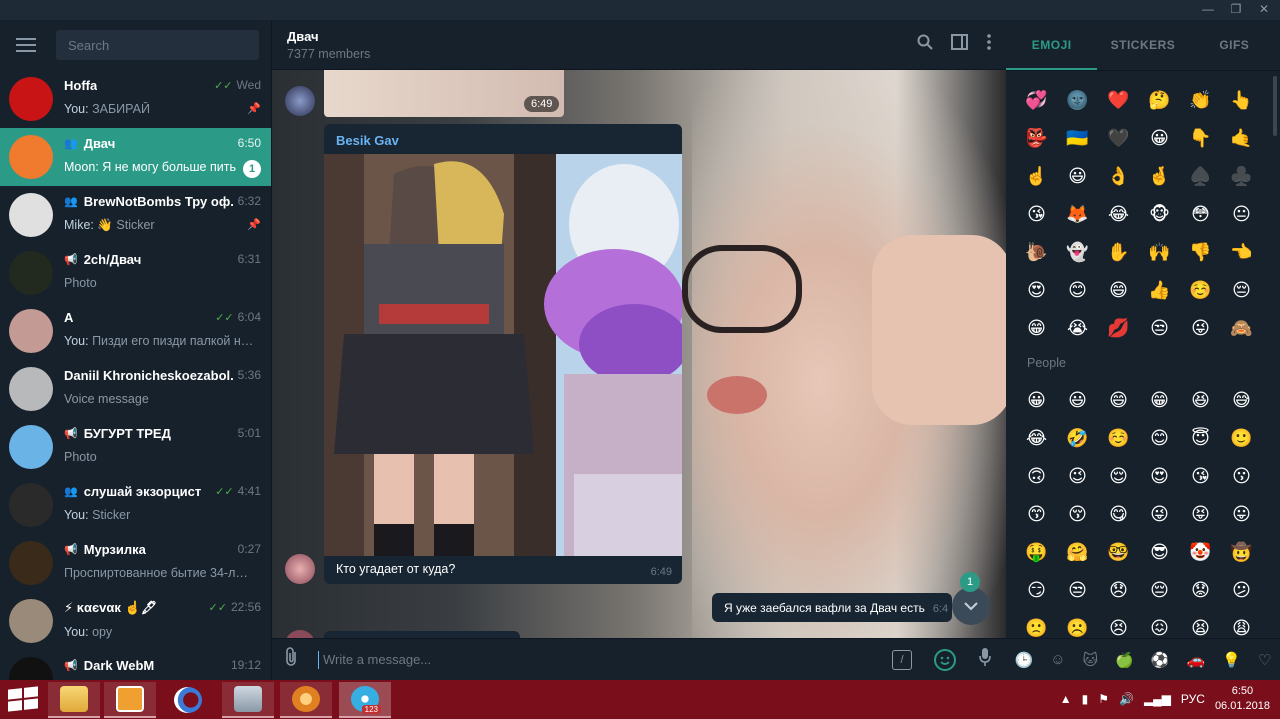  I want to click on bot-commands-icon: /, so click(902, 659).